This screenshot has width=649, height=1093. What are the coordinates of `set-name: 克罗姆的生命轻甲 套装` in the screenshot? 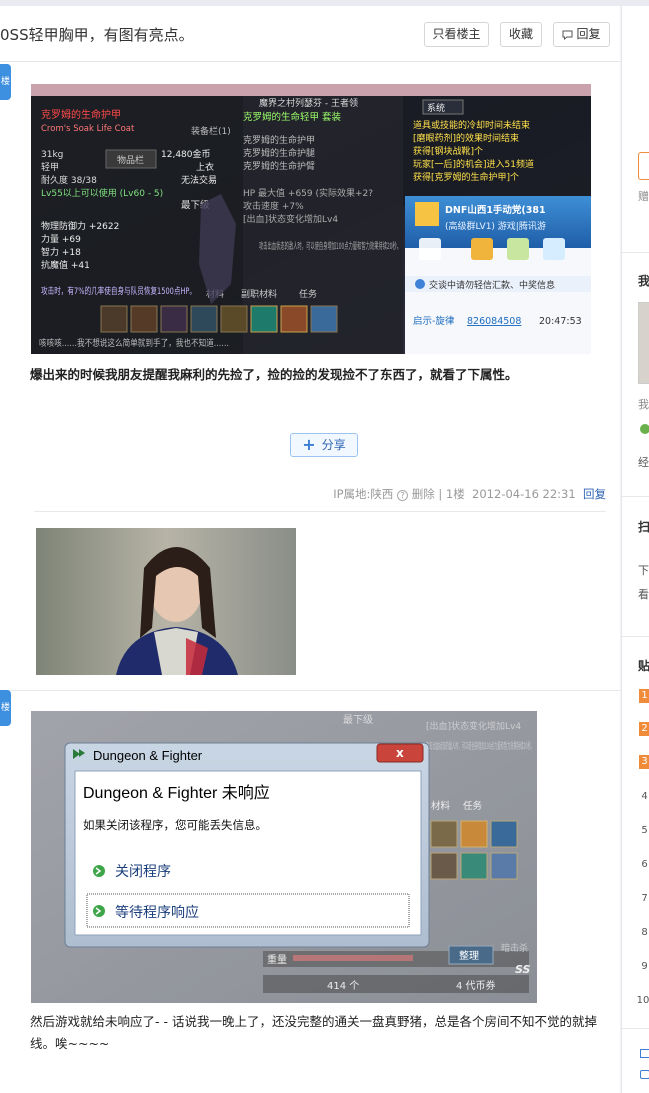 It's located at (292, 117).